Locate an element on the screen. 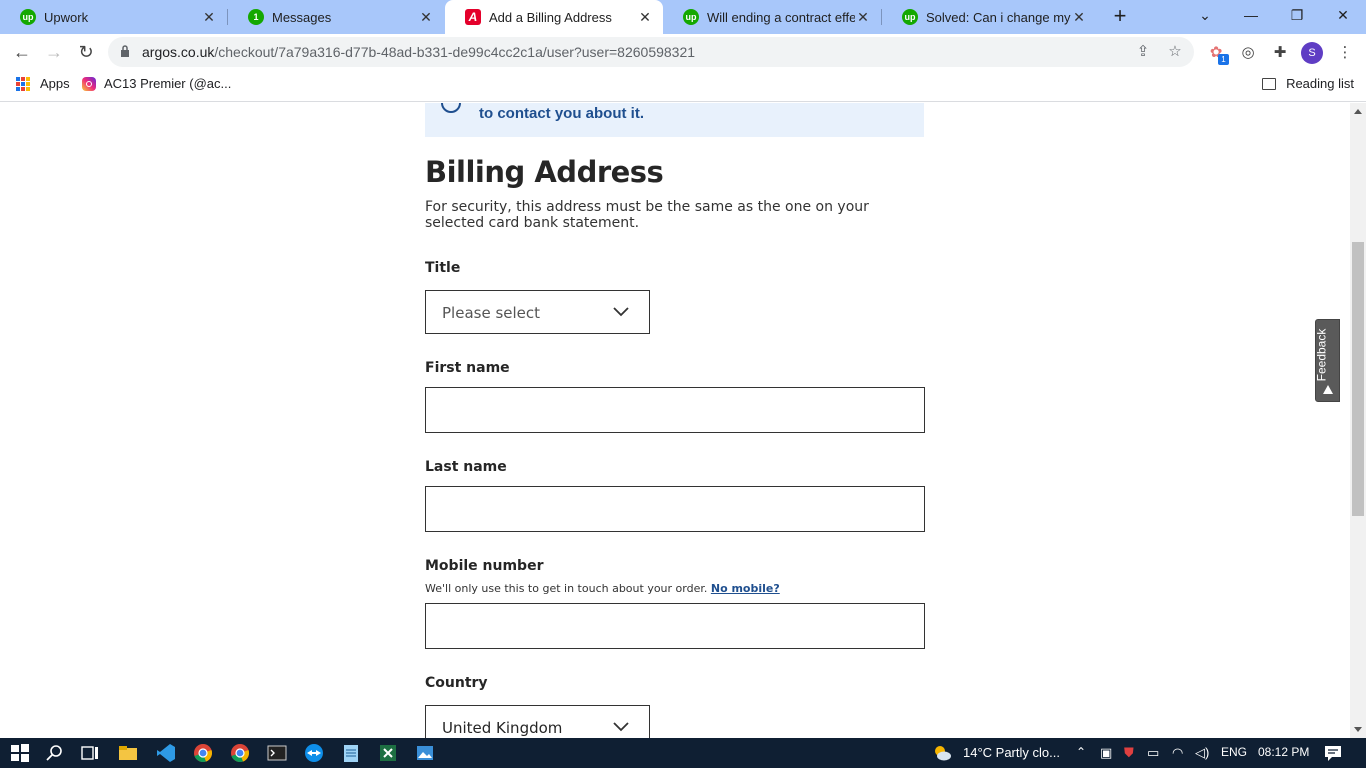 The width and height of the screenshot is (1366, 768). close-window-button: ✕ is located at coordinates (1343, 15).